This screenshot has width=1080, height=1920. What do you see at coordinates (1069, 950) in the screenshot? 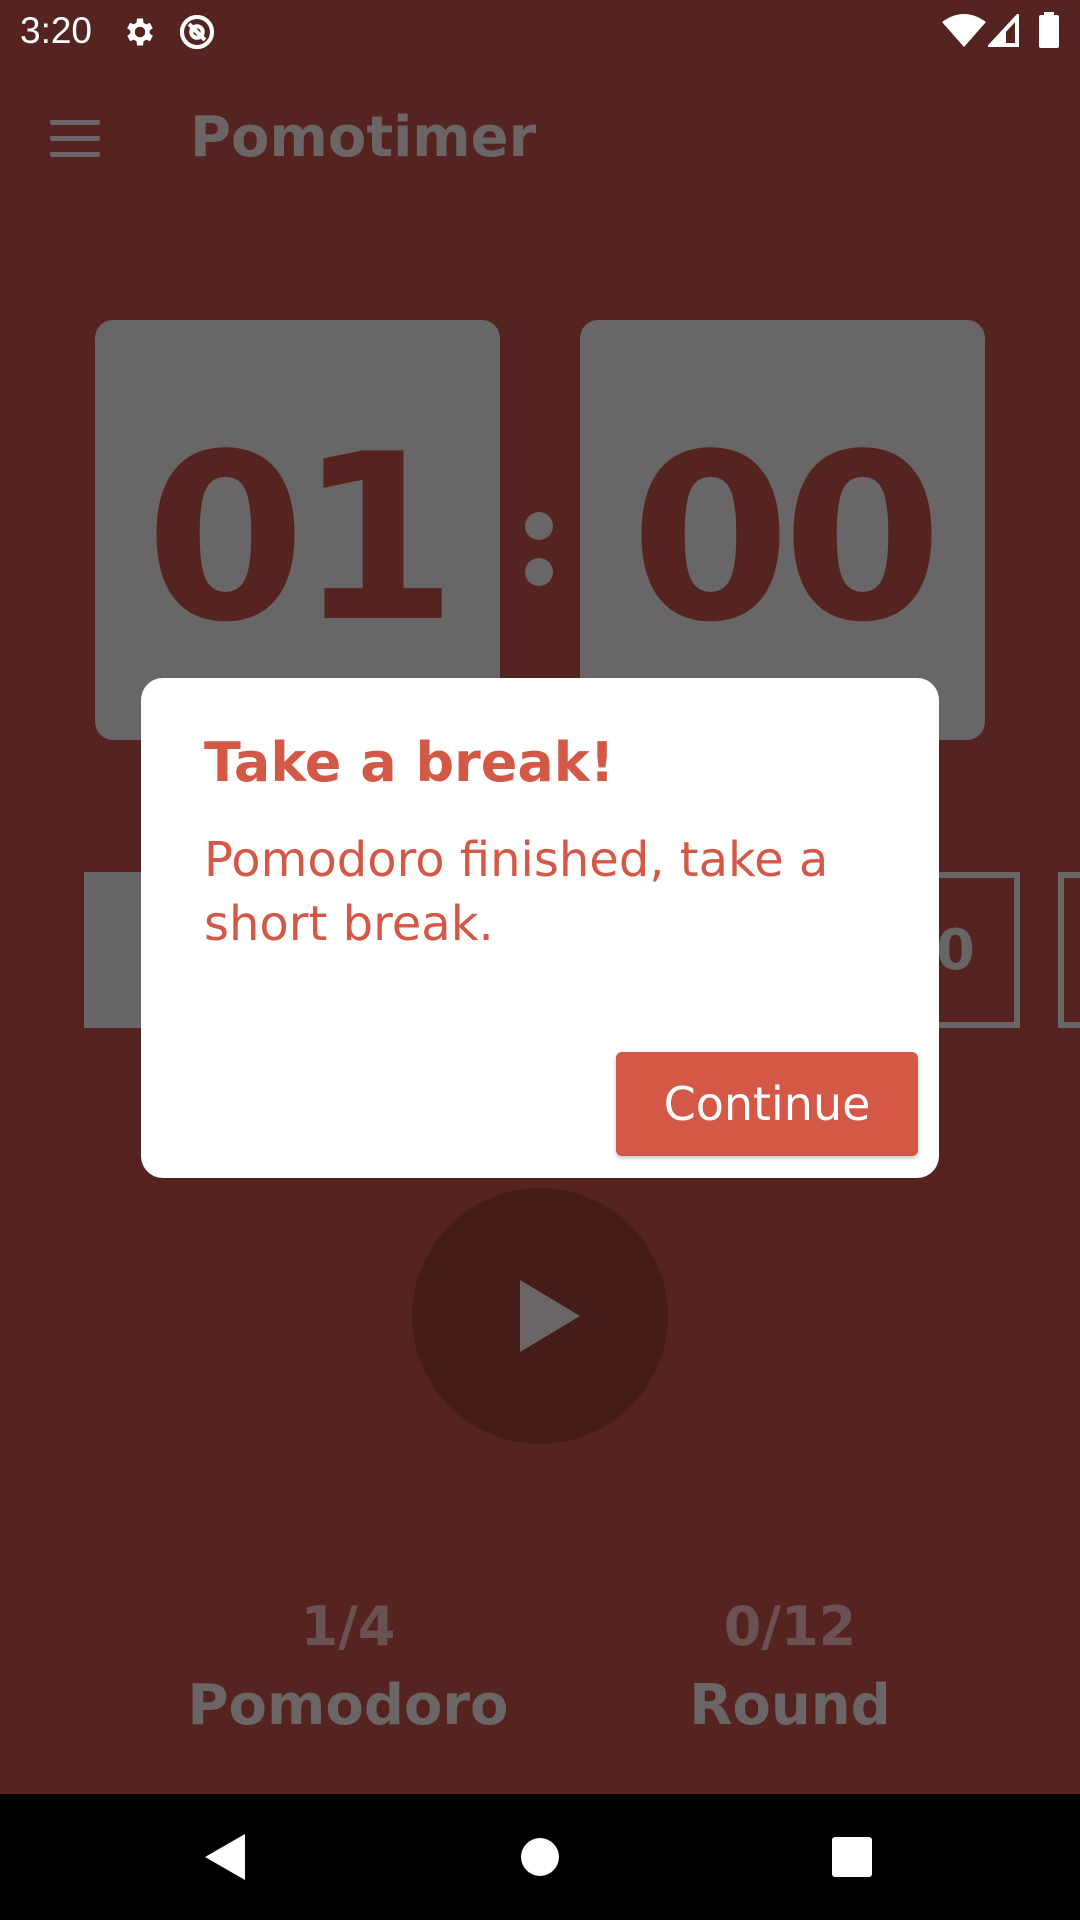
I see `session-chip-offscreen` at bounding box center [1069, 950].